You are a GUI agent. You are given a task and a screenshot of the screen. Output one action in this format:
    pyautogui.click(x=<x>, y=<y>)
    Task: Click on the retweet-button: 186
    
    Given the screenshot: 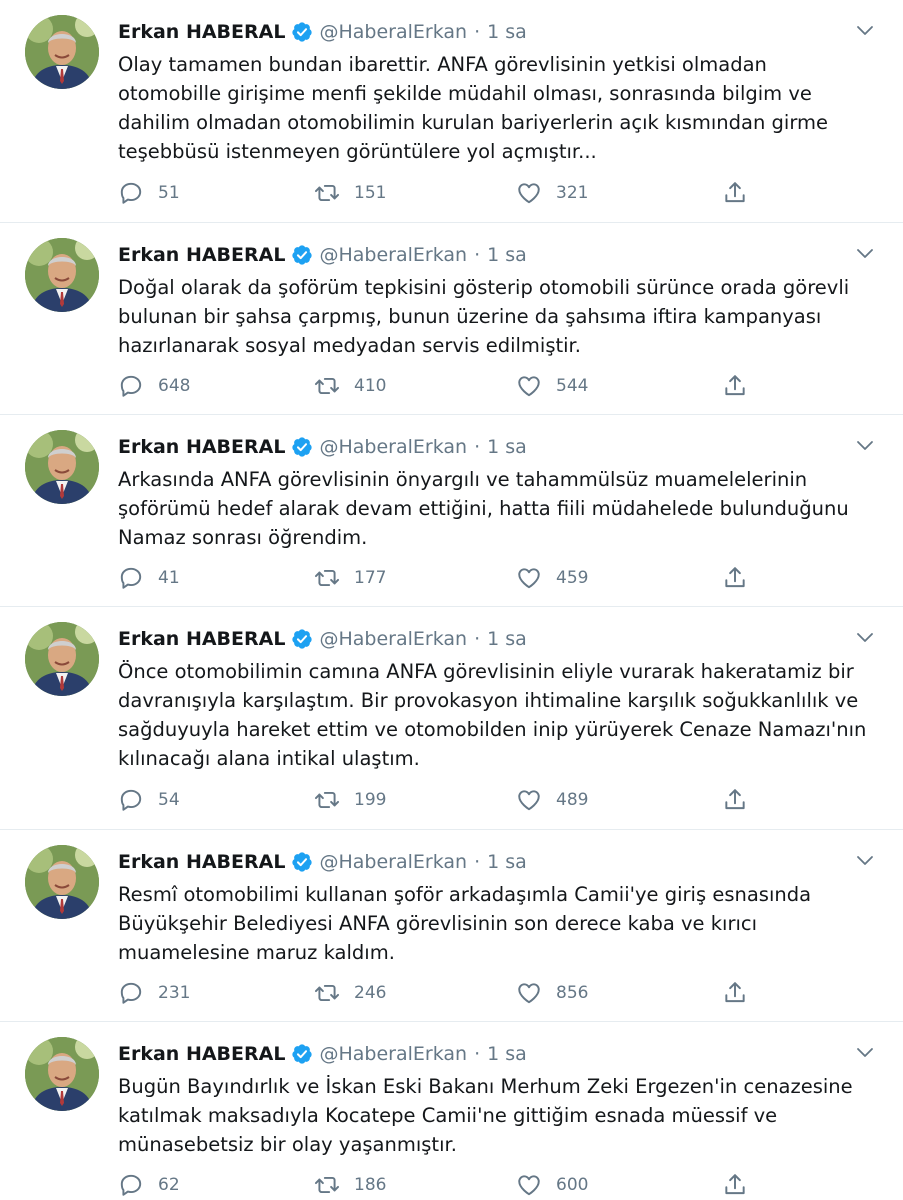 What is the action you would take?
    pyautogui.click(x=350, y=1185)
    